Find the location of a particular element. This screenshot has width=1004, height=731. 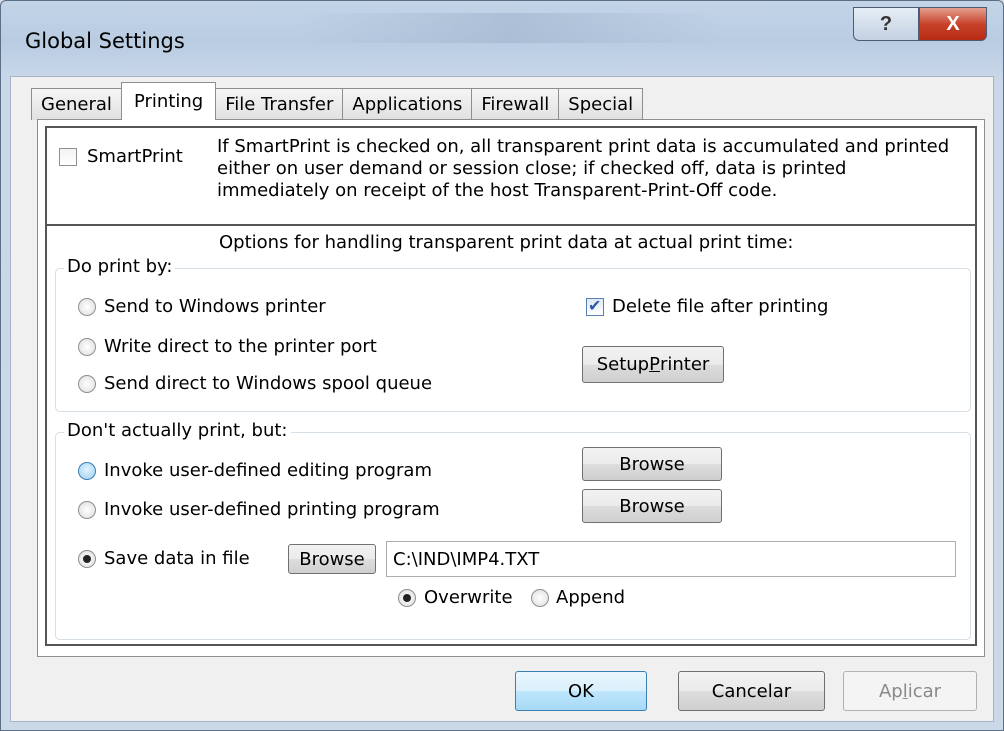

file-path-input: C:\IND\IMP4.TXT is located at coordinates (671, 559).